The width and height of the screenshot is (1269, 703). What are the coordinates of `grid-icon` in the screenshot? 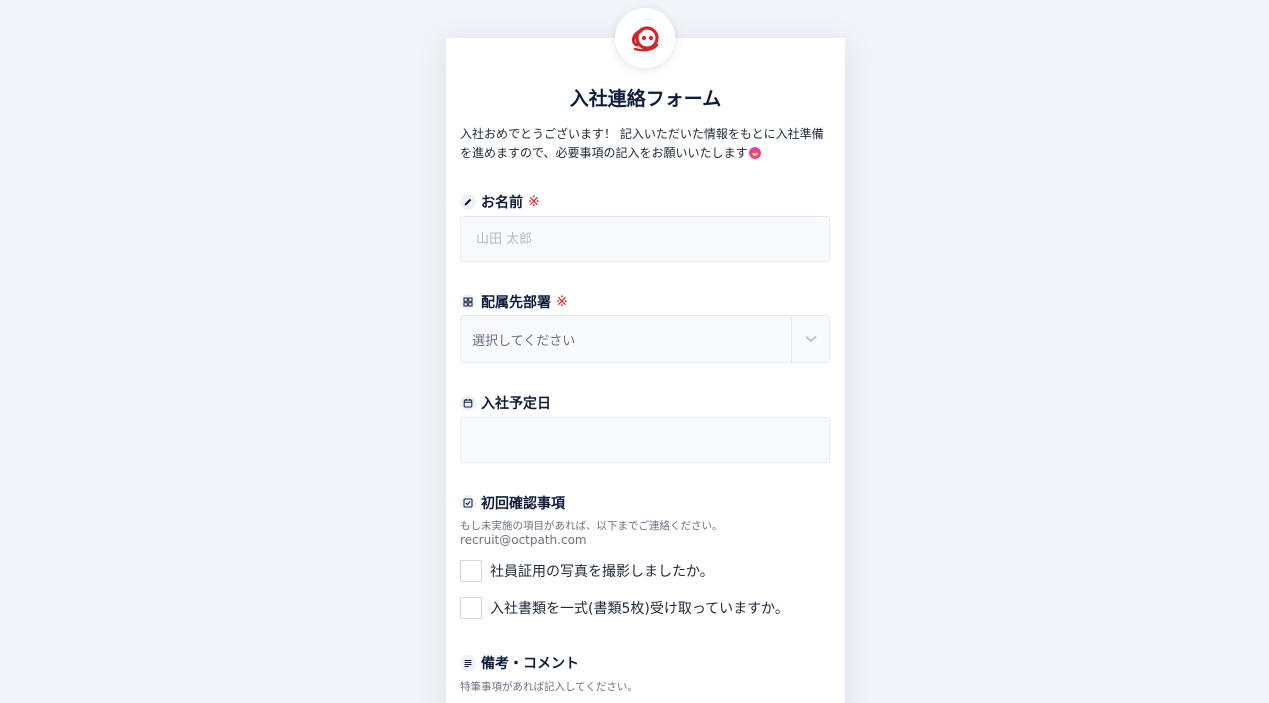 It's located at (468, 302).